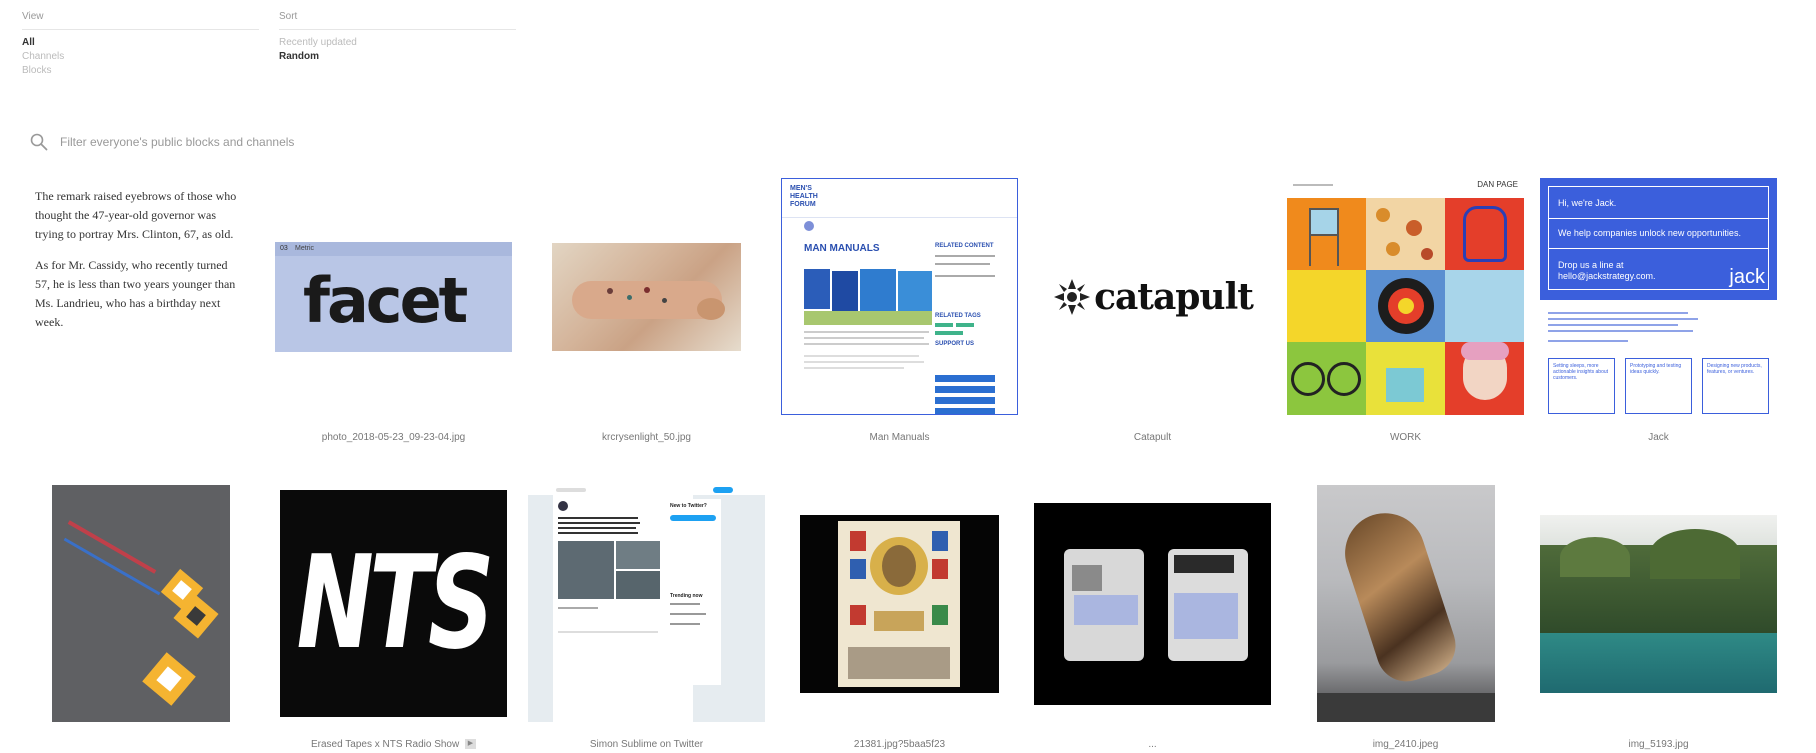 The image size is (1816, 753). I want to click on search-bar, so click(345, 142).